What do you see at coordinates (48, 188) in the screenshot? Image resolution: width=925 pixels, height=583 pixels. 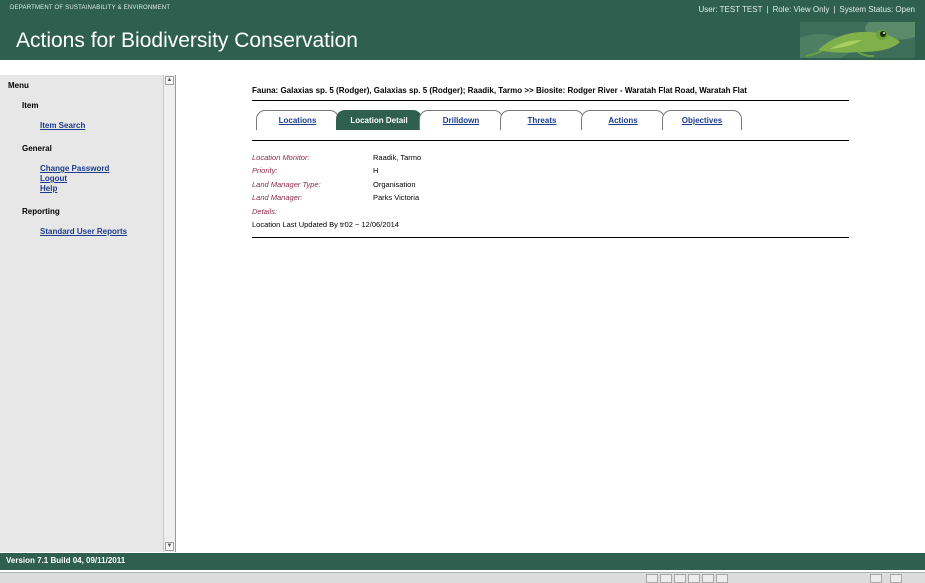 I see `help-link: Help` at bounding box center [48, 188].